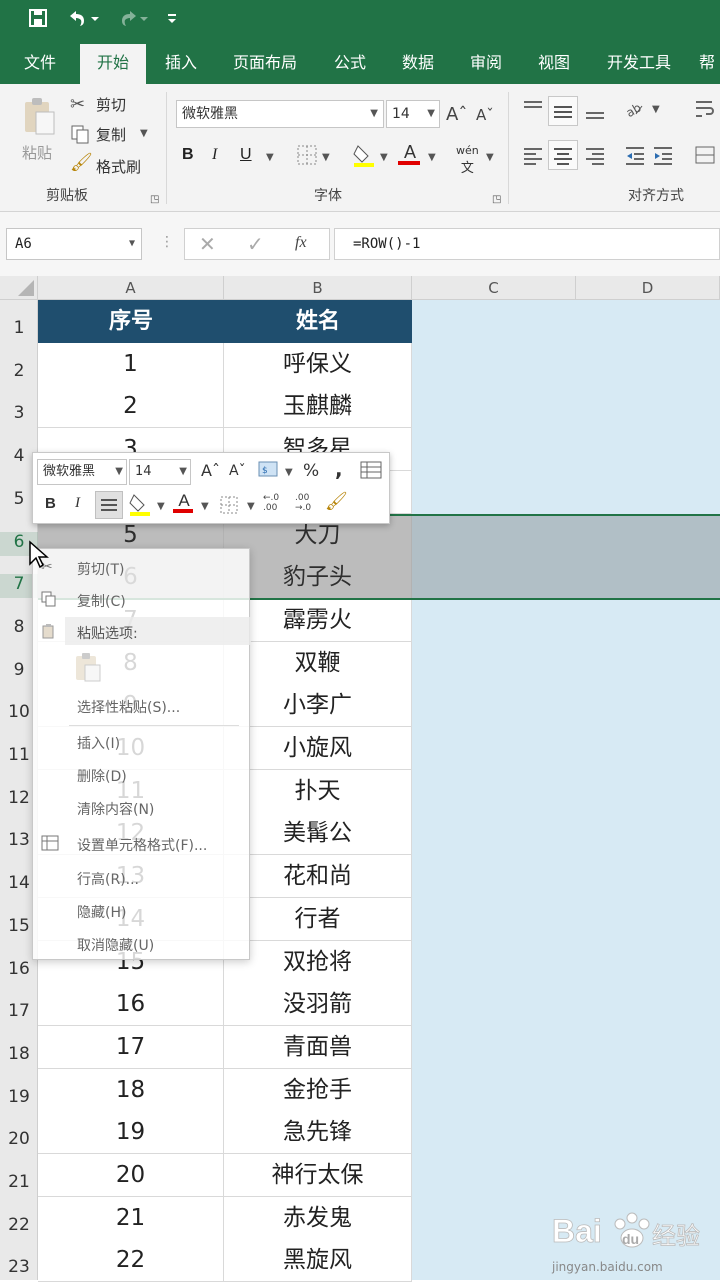  What do you see at coordinates (303, 503) in the screenshot?
I see `decrease-decimal-icon: .00 →.0` at bounding box center [303, 503].